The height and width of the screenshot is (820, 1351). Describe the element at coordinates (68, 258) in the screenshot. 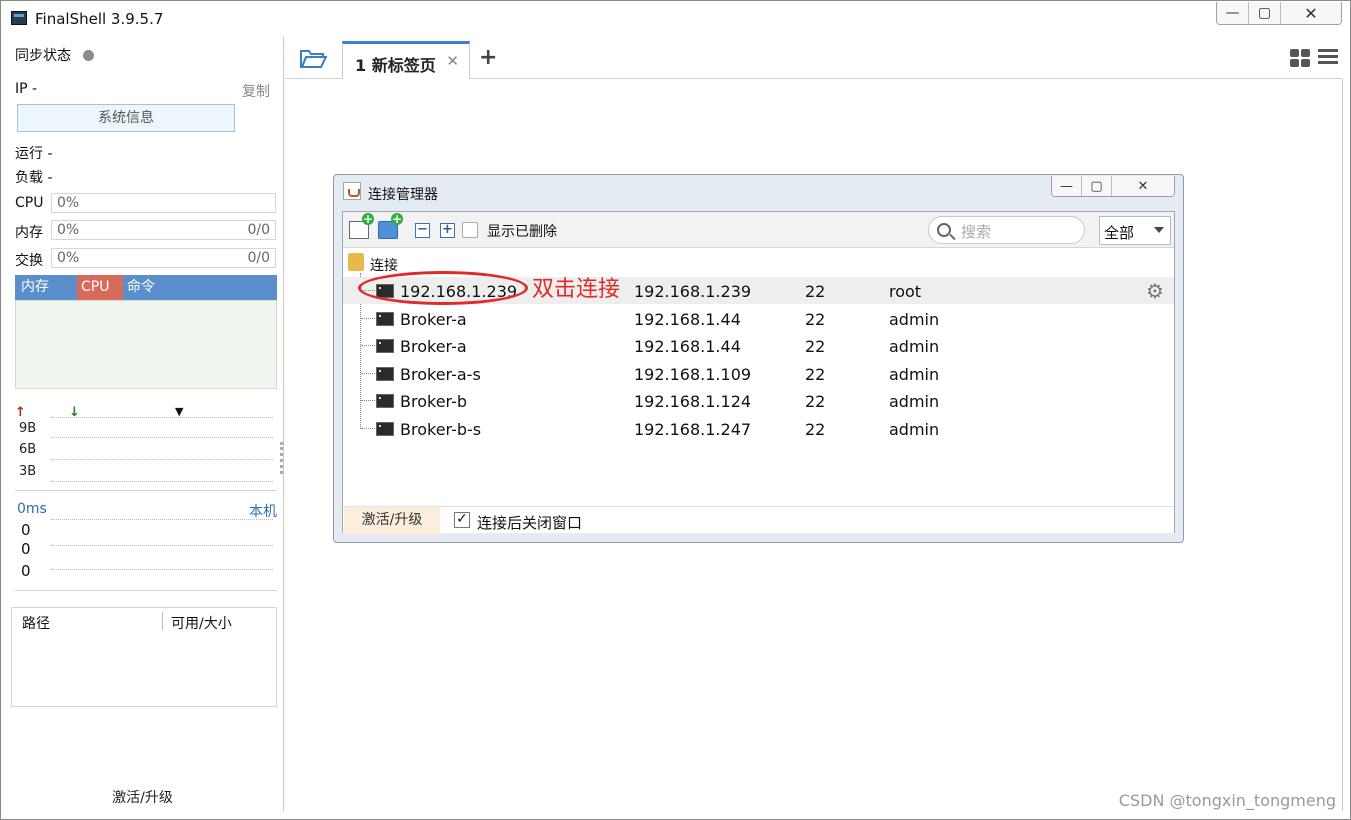

I see `swap-value: 0%` at that location.